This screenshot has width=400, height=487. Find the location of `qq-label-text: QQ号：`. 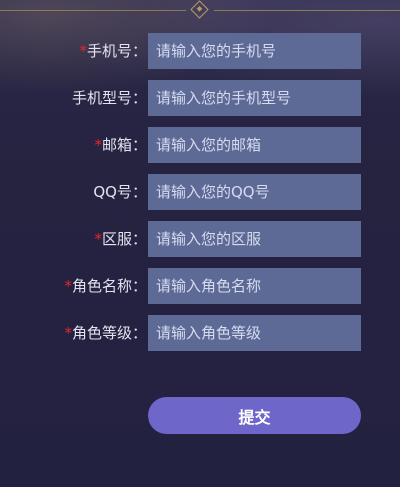

qq-label-text: QQ号： is located at coordinates (120, 192).